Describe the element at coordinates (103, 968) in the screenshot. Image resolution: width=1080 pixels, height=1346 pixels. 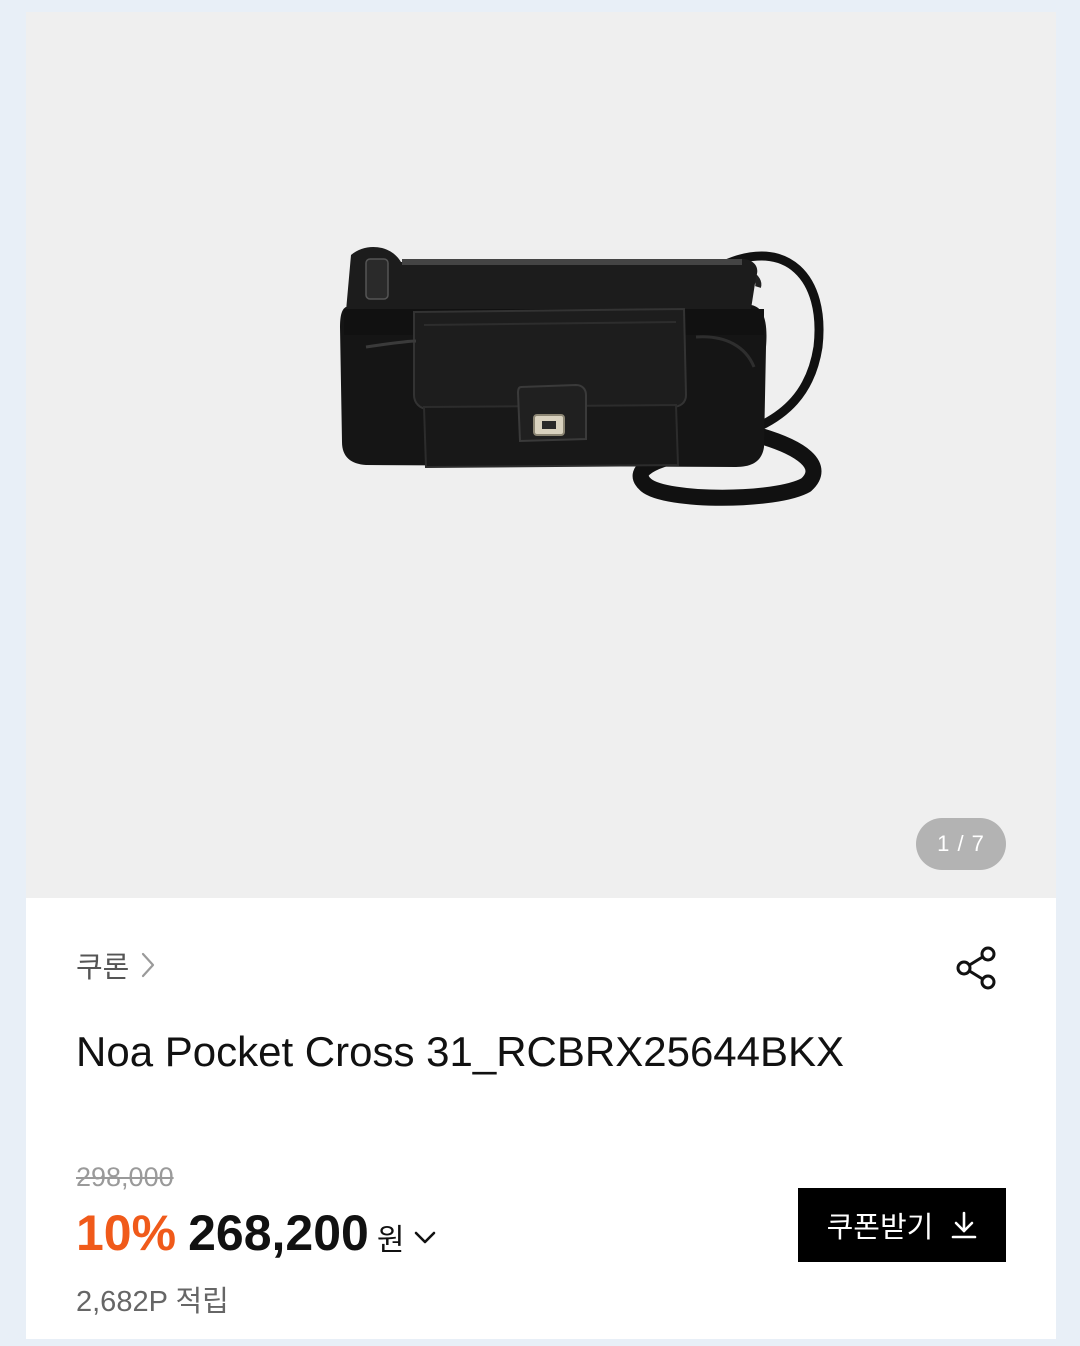
I see `brand-name: 쿠론` at that location.